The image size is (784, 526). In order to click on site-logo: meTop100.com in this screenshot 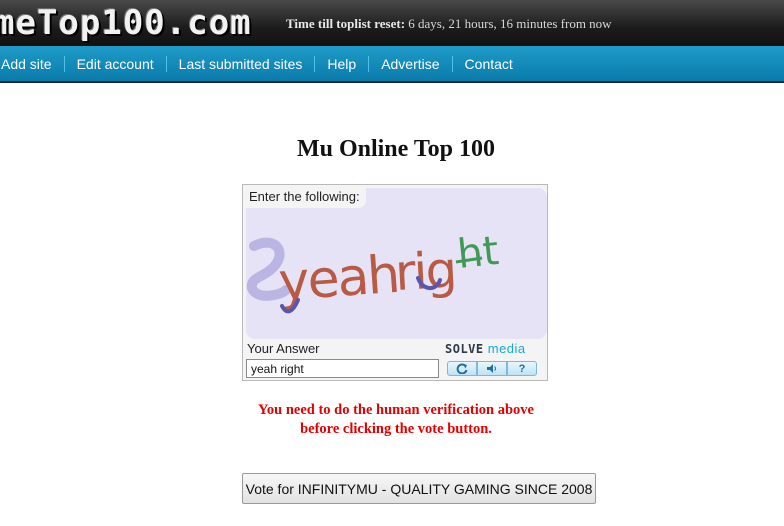, I will do `click(126, 23)`.